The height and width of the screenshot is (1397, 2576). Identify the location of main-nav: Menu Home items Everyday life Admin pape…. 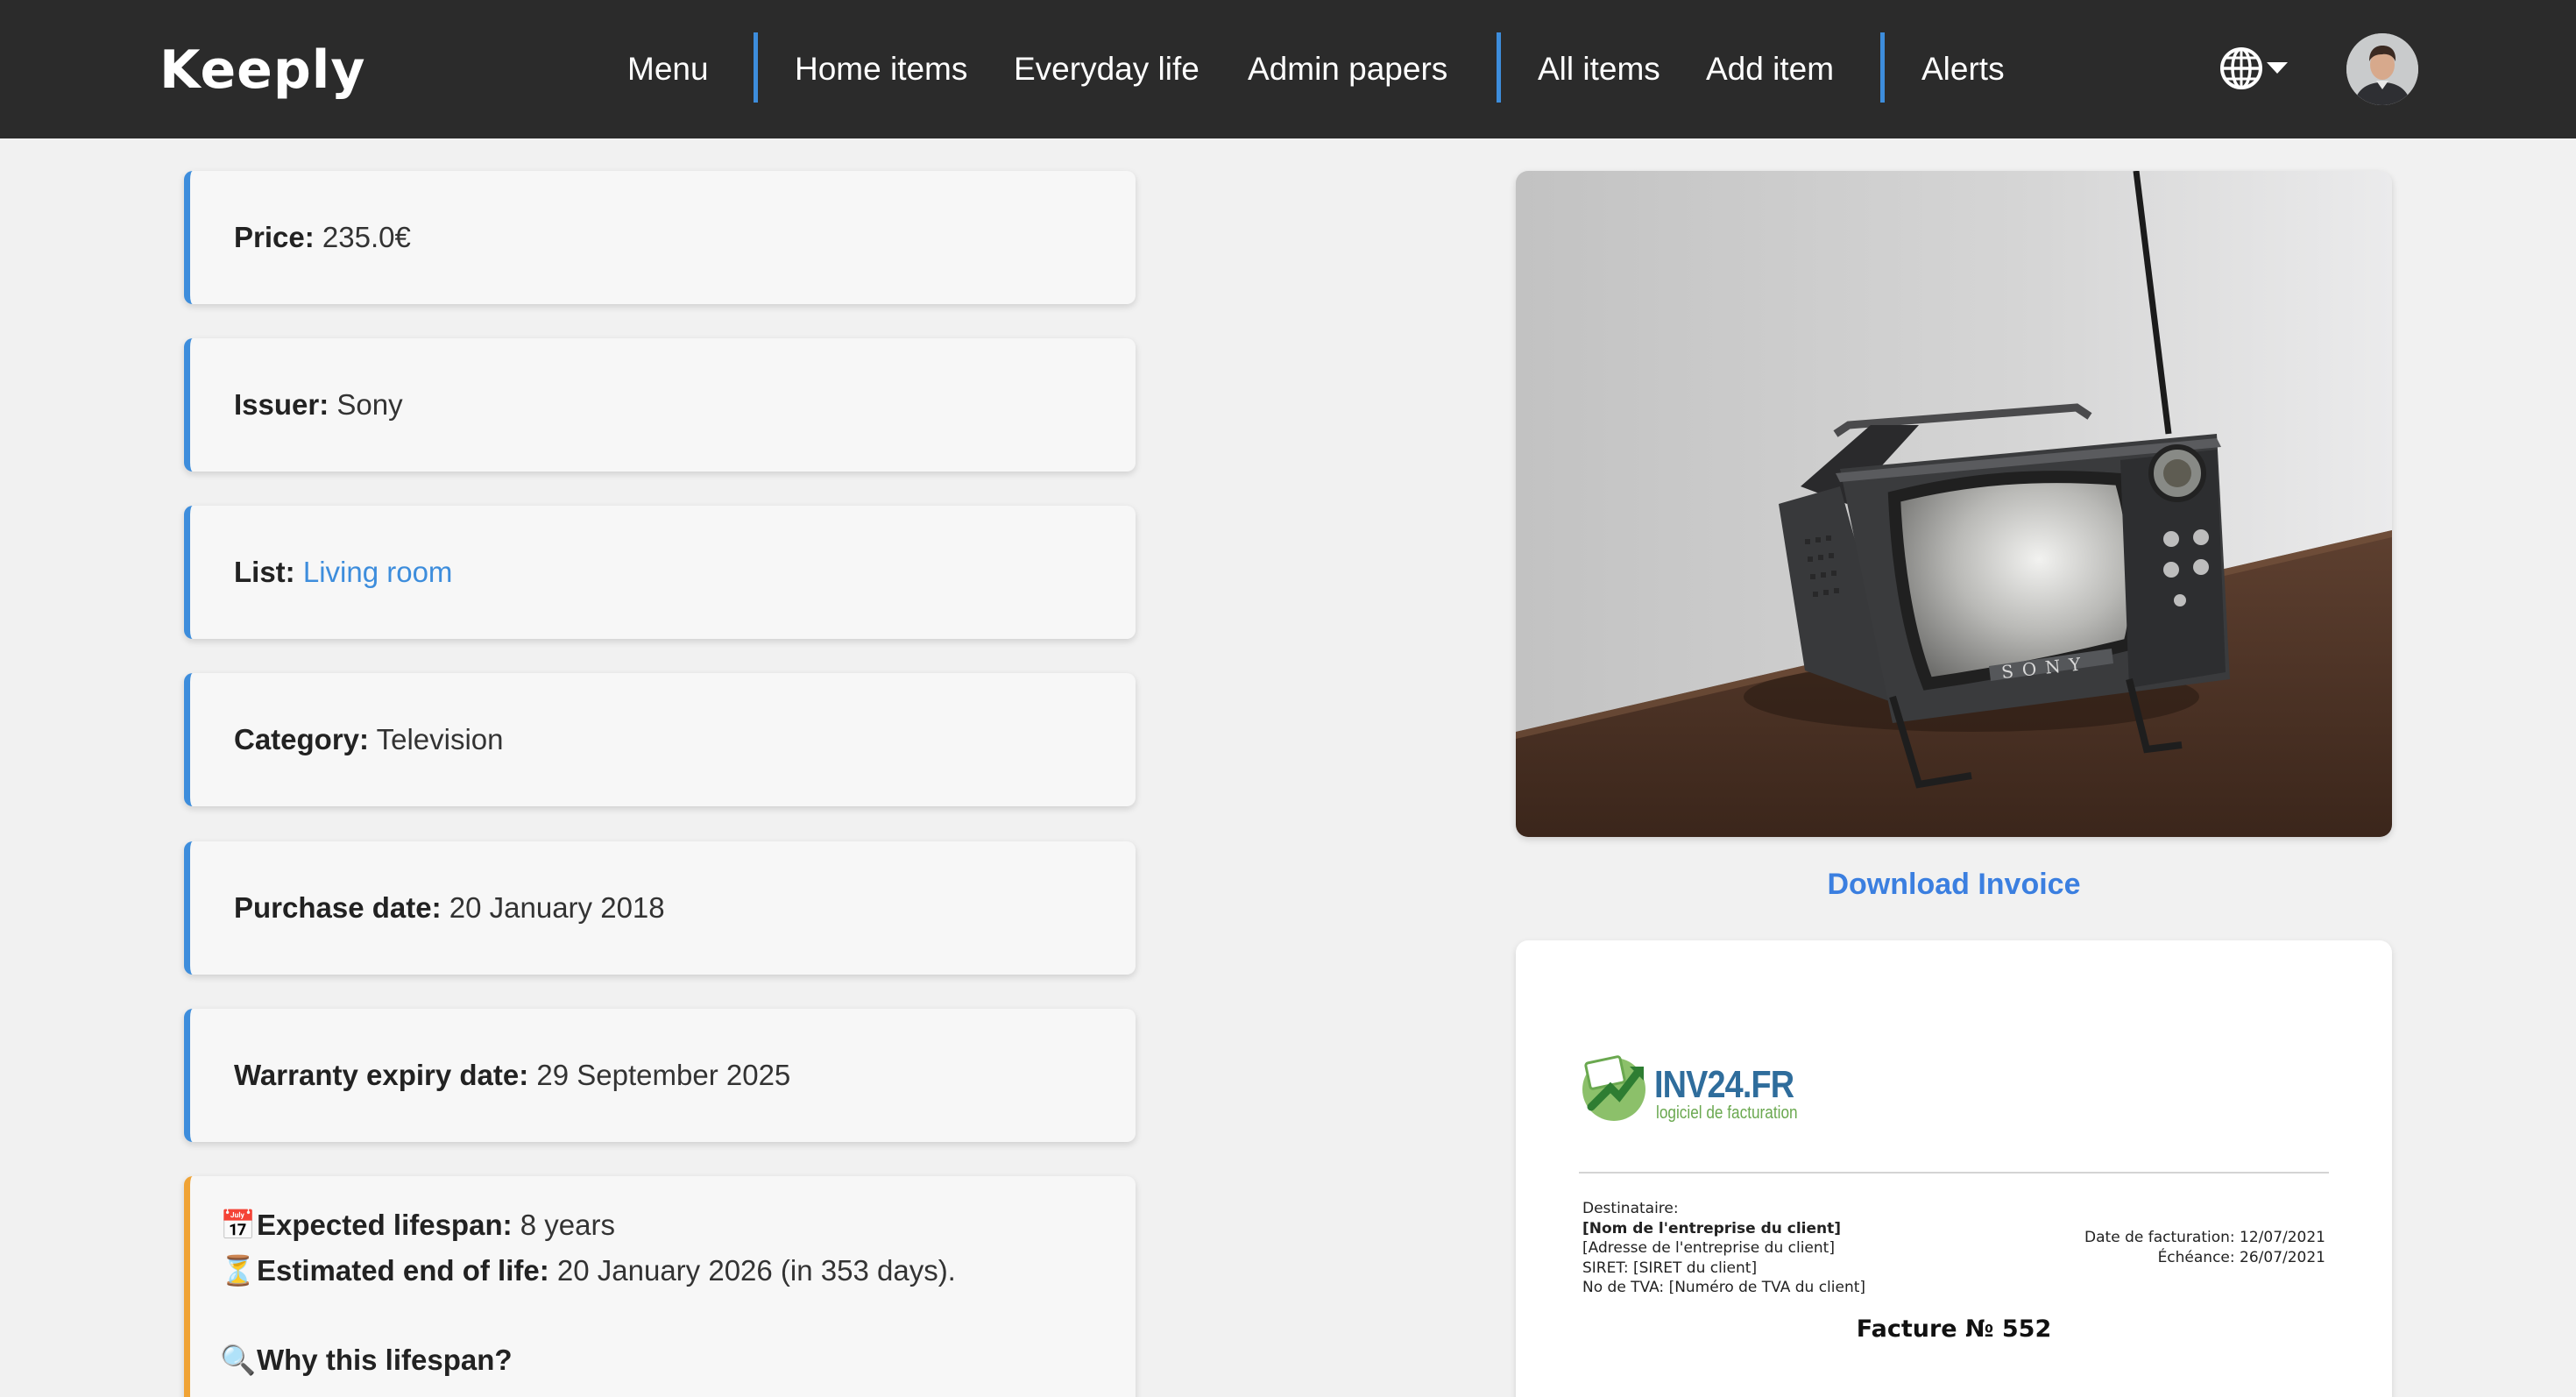
(1288, 69).